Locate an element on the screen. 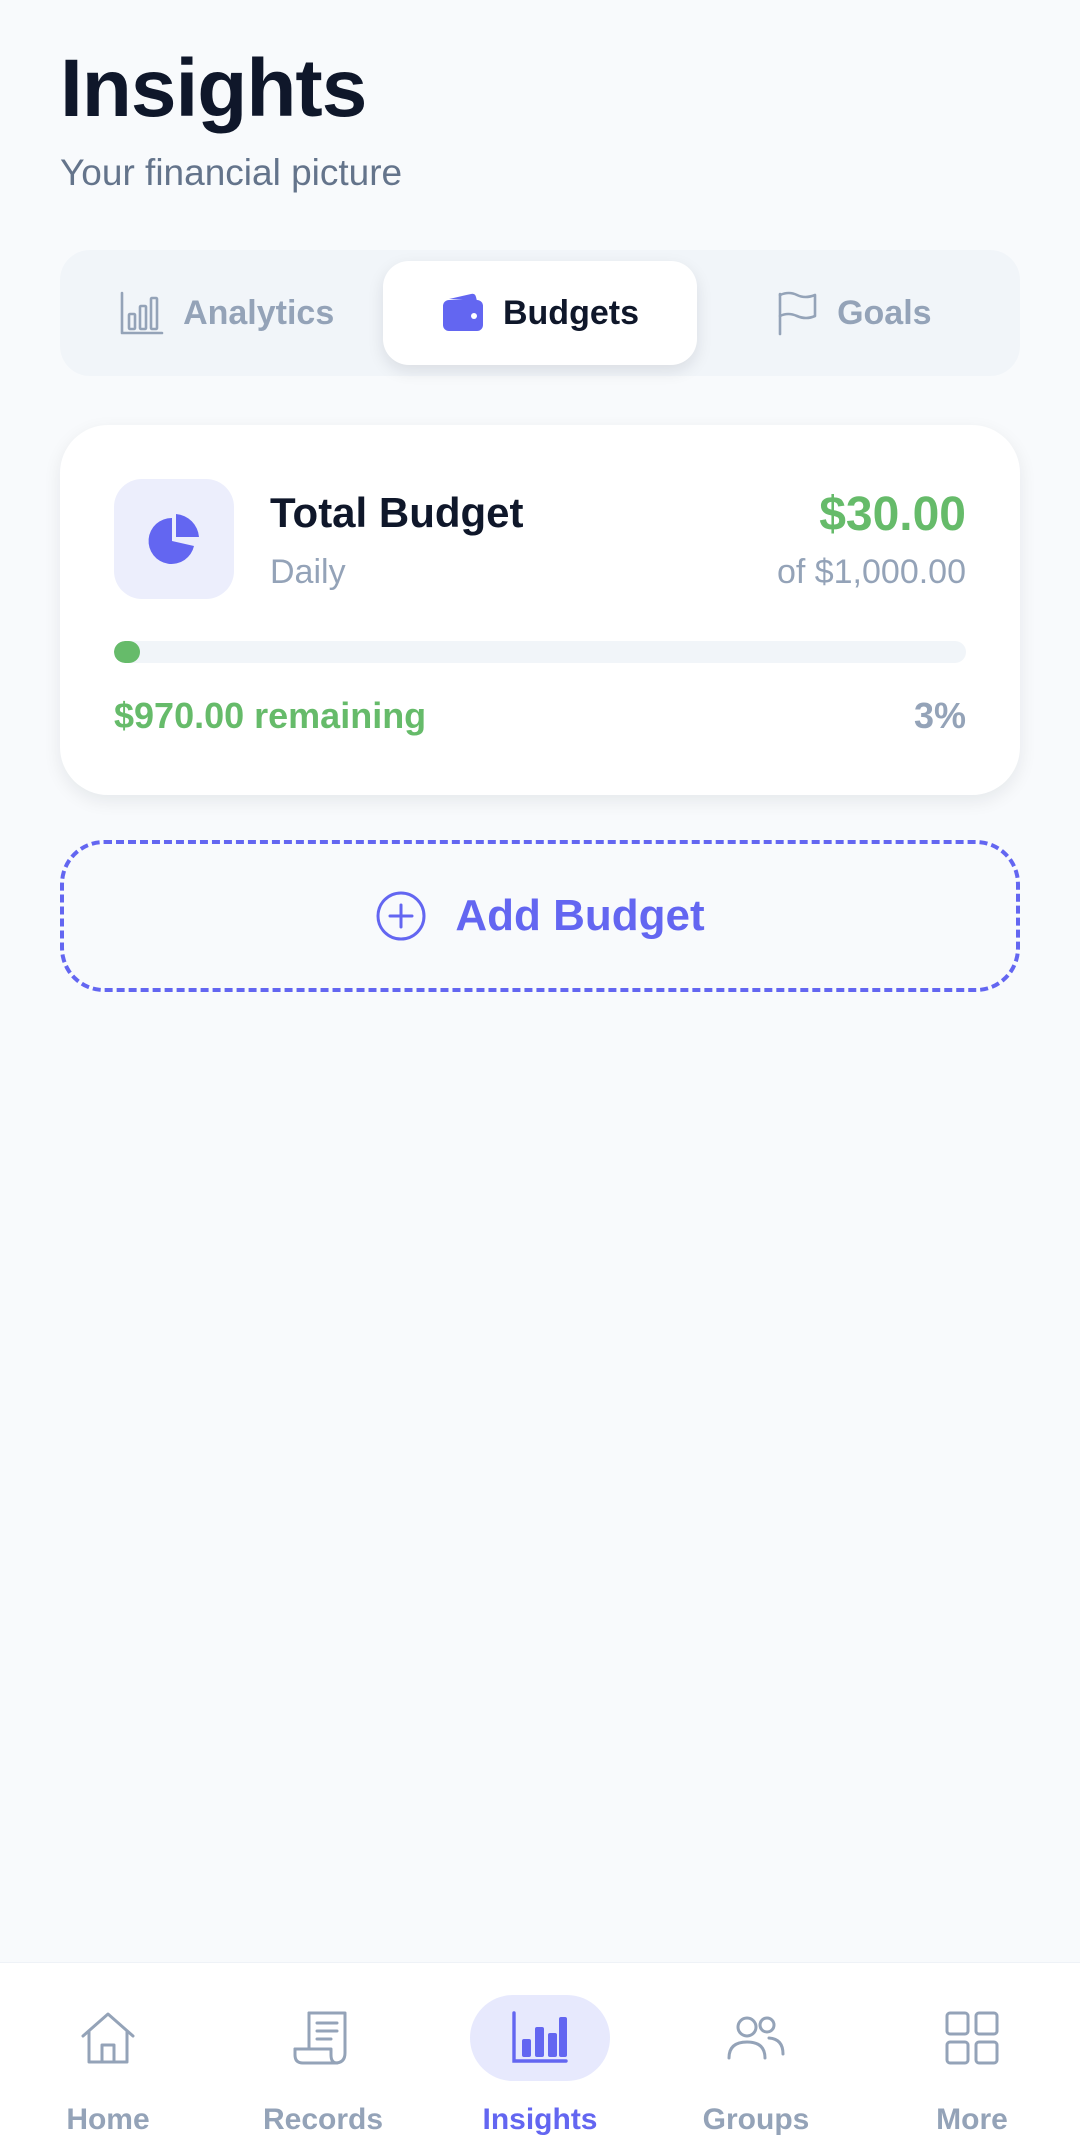  page-subtitle: Your financial picture is located at coordinates (231, 172).